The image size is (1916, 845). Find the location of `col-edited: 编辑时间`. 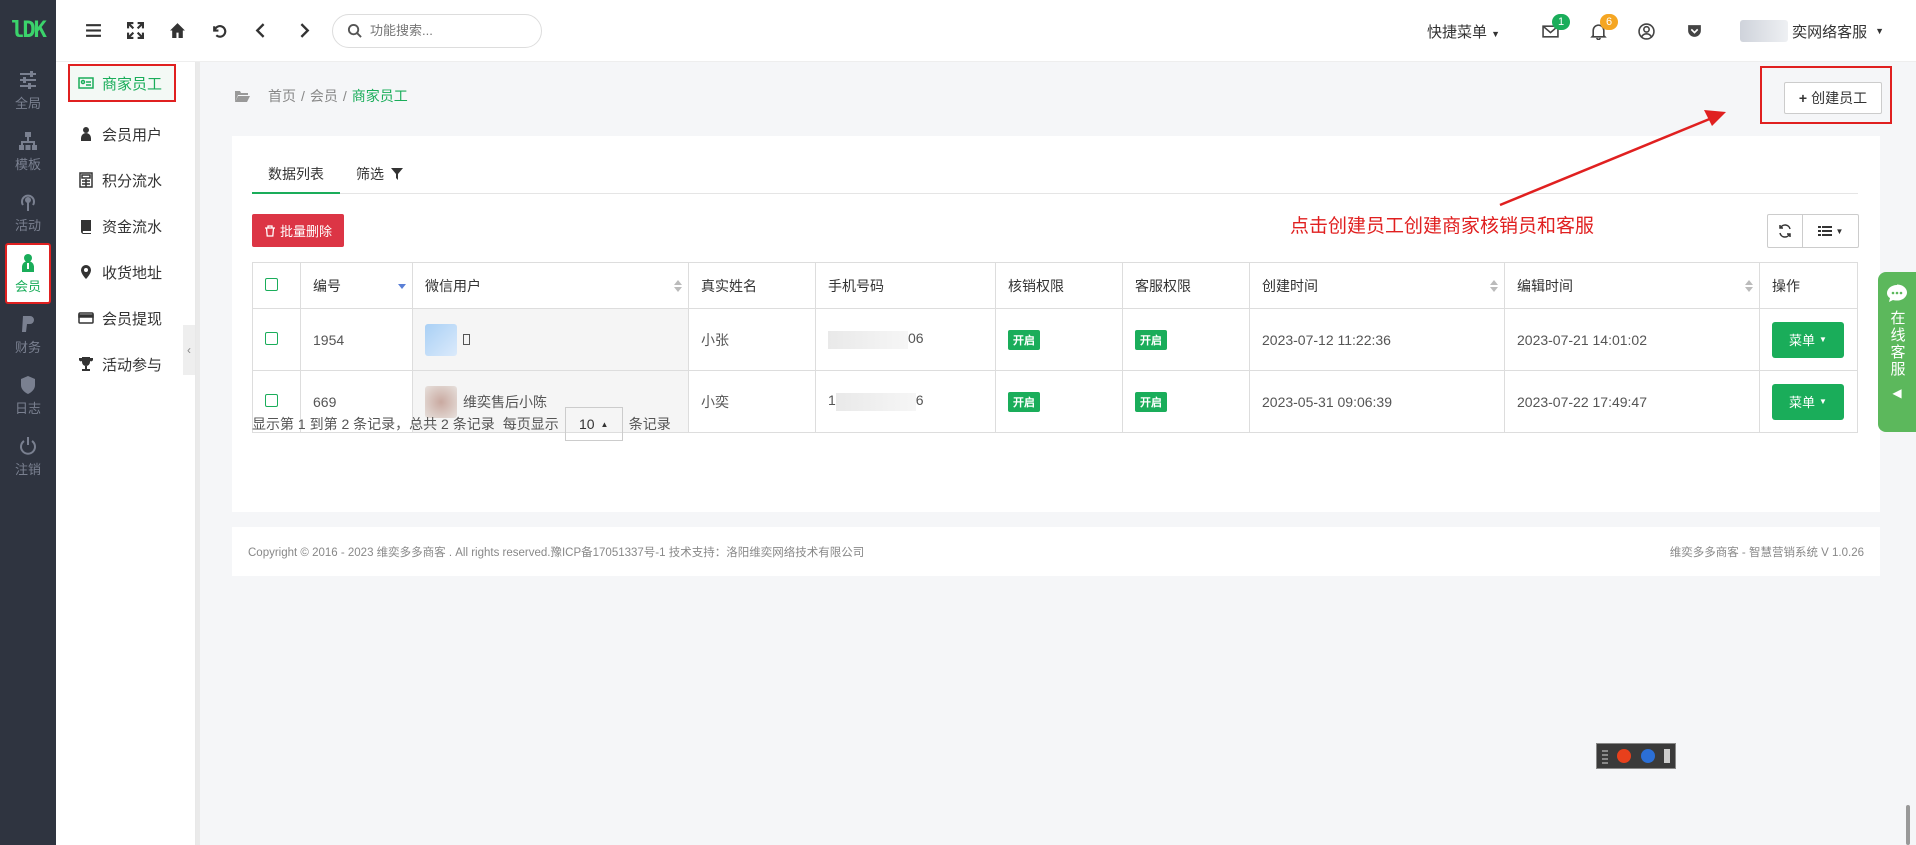

col-edited: 编辑时间 is located at coordinates (1632, 285).